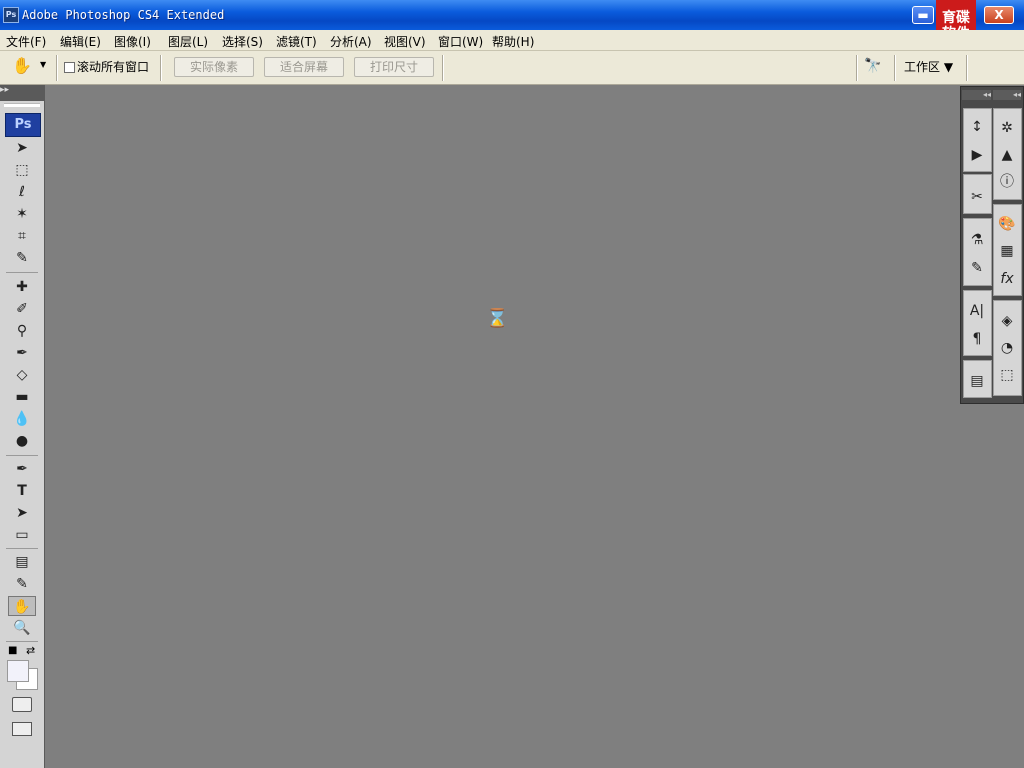 Image resolution: width=1024 pixels, height=768 pixels. What do you see at coordinates (43, 64) in the screenshot?
I see `chevron-down-icon: ▼` at bounding box center [43, 64].